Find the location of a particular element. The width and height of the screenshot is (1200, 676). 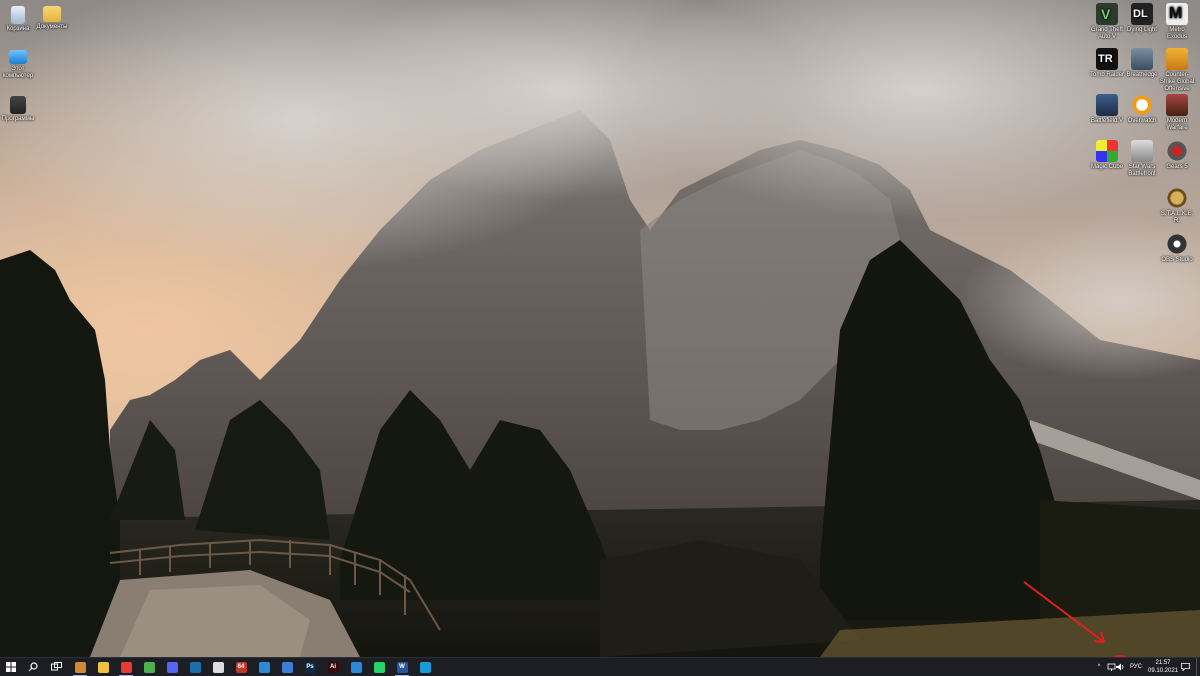

gears-icon: Gears 5 is located at coordinates (1177, 155).